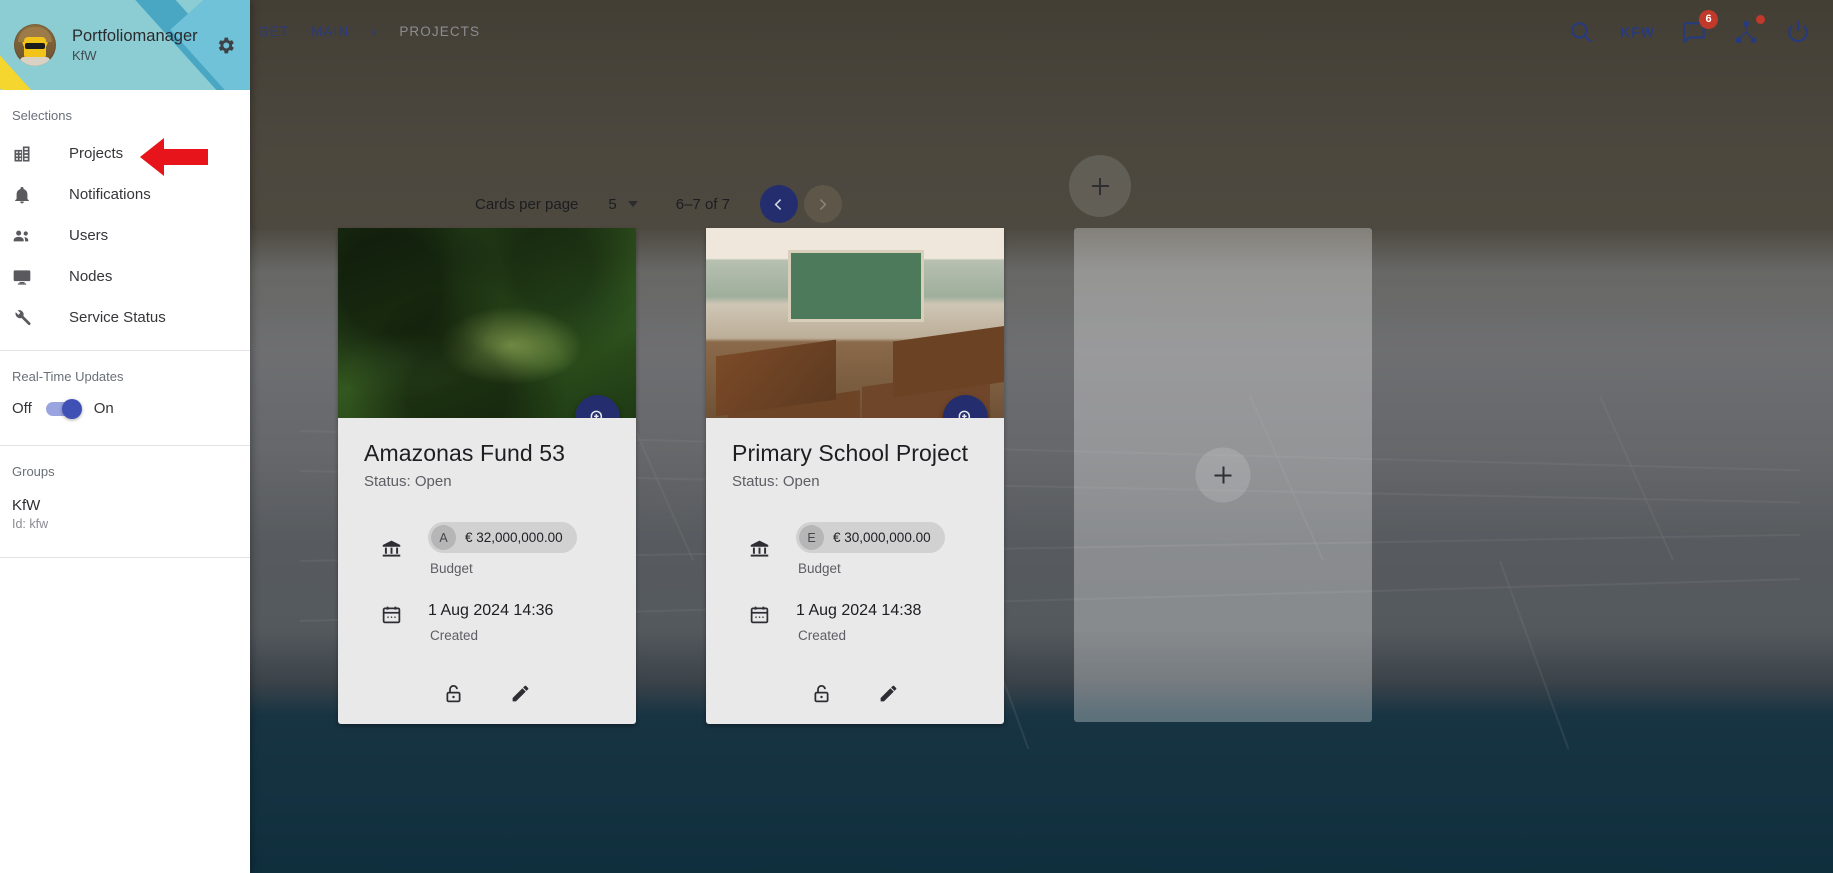 This screenshot has width=1833, height=873. Describe the element at coordinates (143, 45) in the screenshot. I see `drawer-user-info: Portfoliomanager KfW` at that location.